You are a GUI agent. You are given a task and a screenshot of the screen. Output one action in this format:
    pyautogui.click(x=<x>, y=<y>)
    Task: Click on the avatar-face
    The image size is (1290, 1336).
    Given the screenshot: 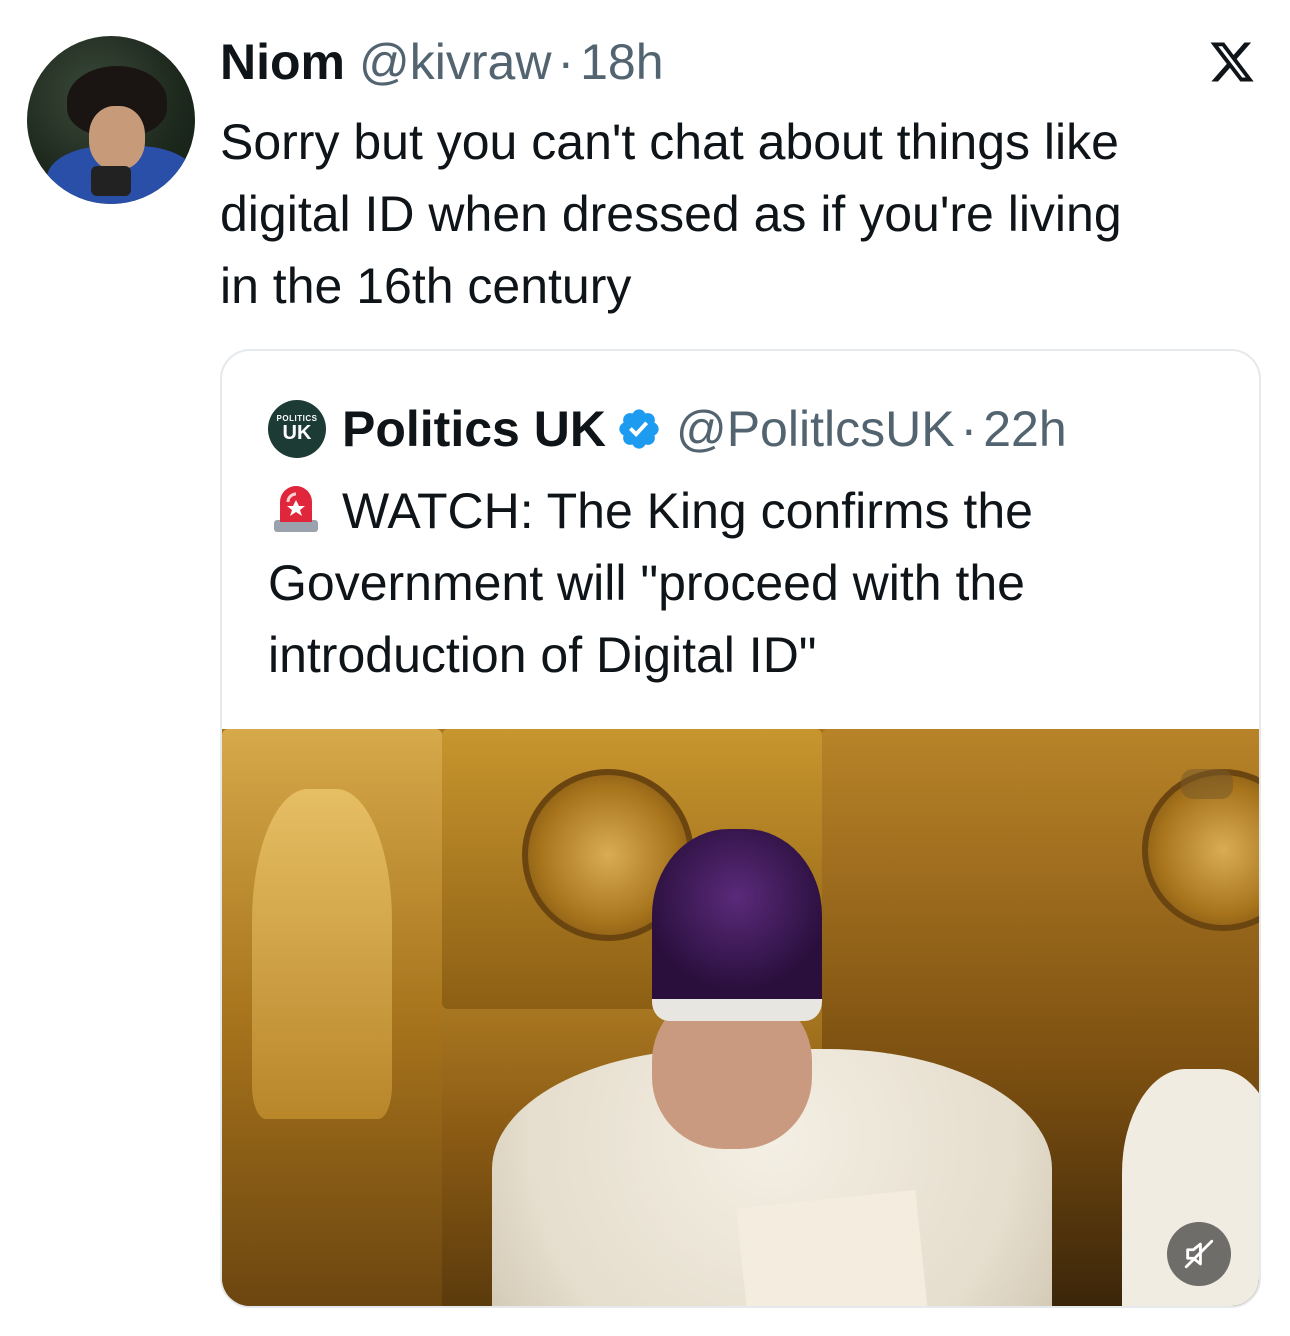 What is the action you would take?
    pyautogui.click(x=117, y=138)
    